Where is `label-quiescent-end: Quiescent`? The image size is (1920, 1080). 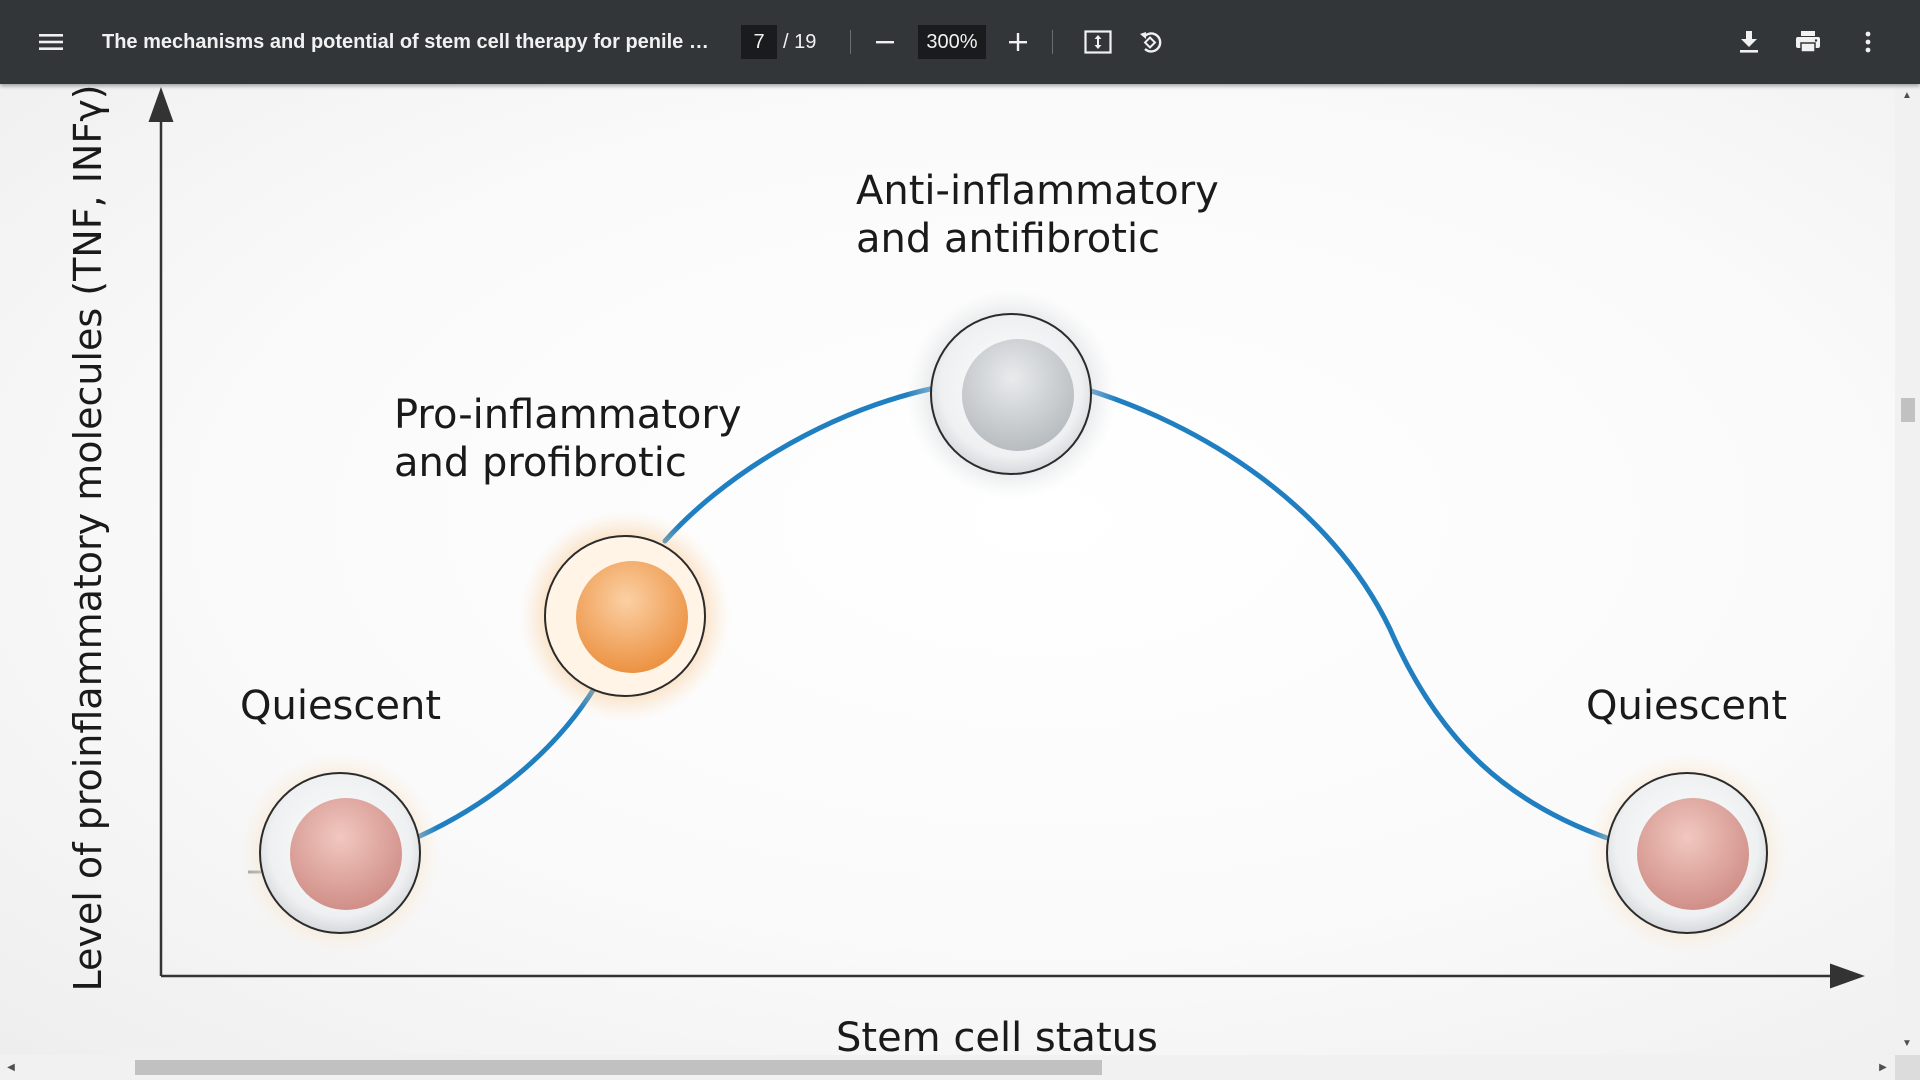
label-quiescent-end: Quiescent is located at coordinates (1686, 706).